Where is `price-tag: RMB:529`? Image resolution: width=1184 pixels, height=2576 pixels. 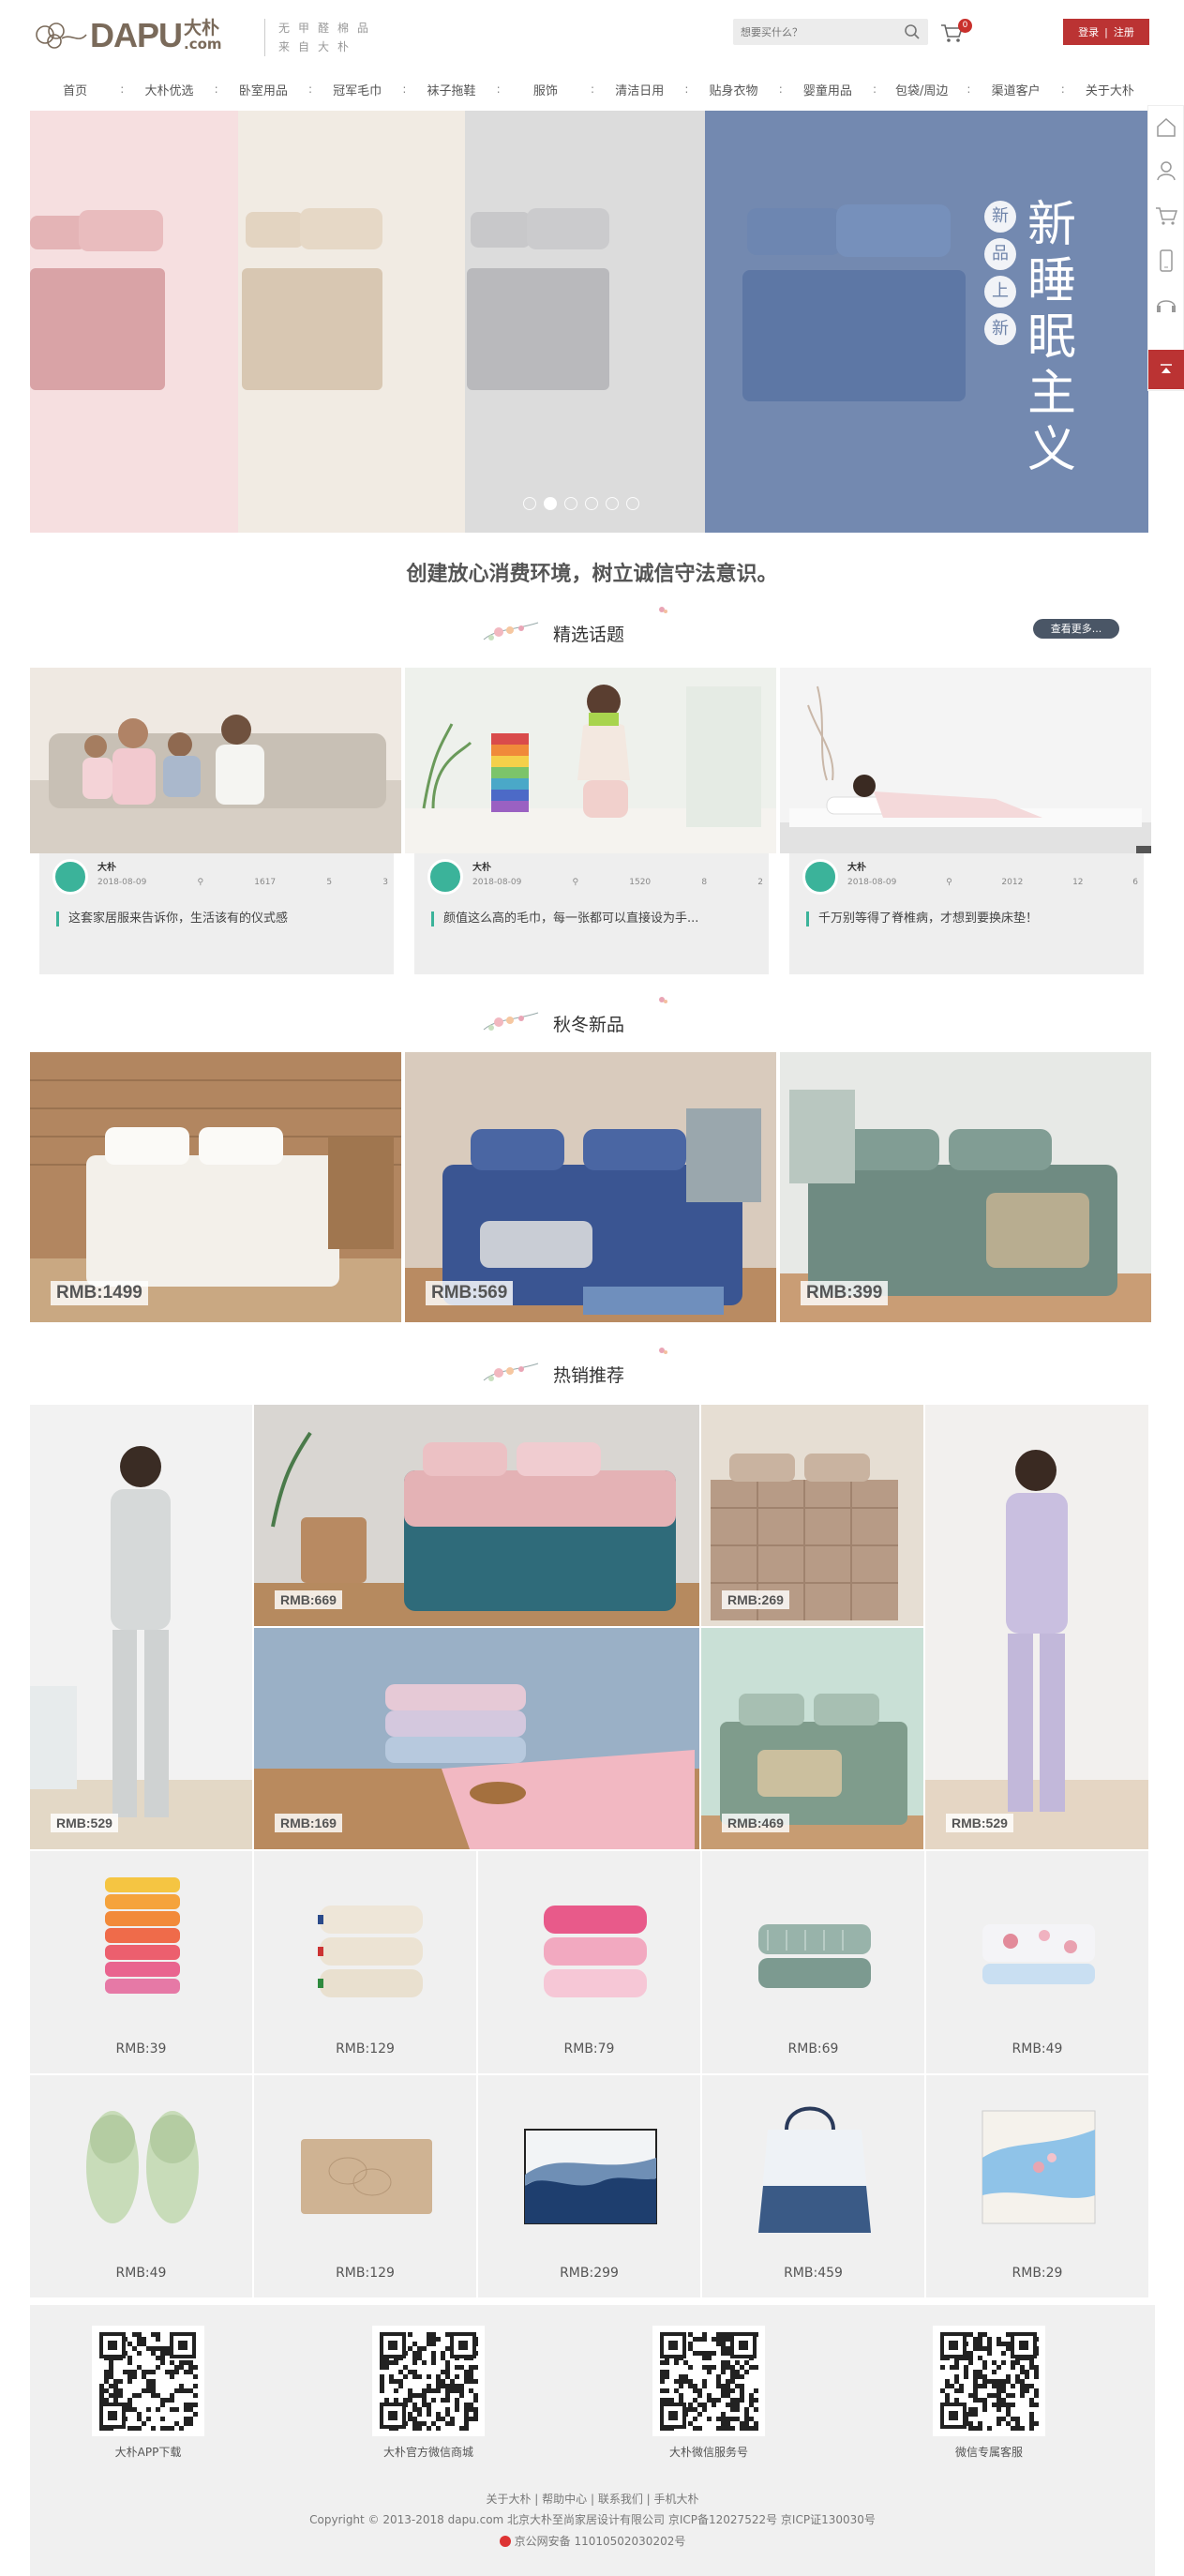 price-tag: RMB:529 is located at coordinates (84, 1823).